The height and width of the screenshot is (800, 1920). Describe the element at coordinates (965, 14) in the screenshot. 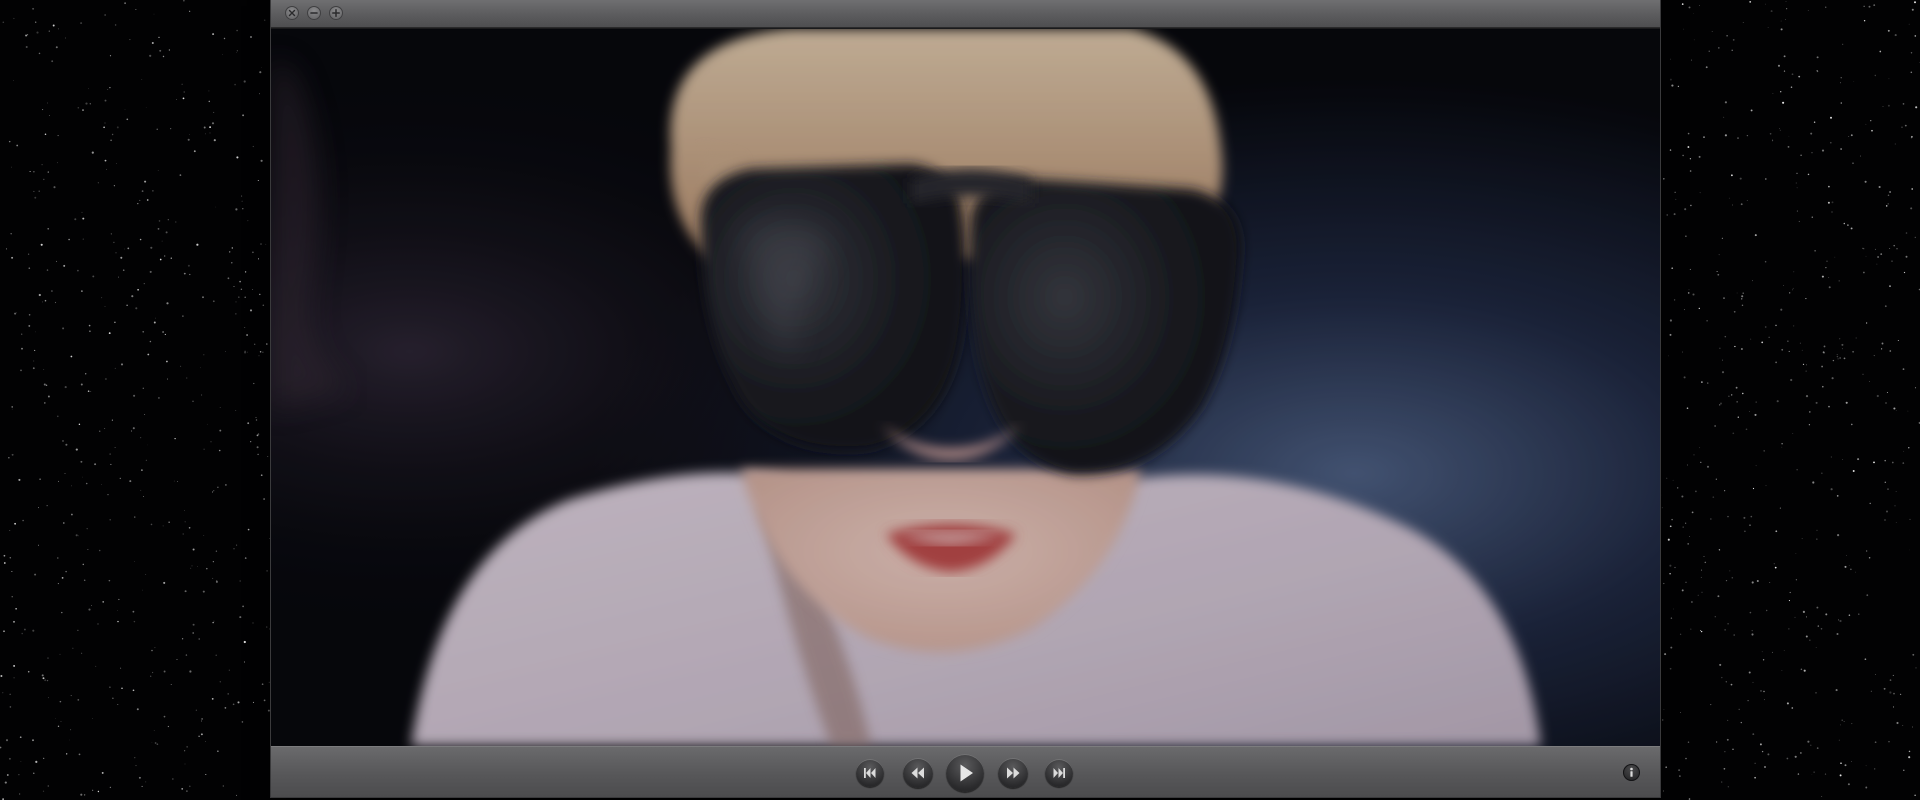

I see `title-bar` at that location.